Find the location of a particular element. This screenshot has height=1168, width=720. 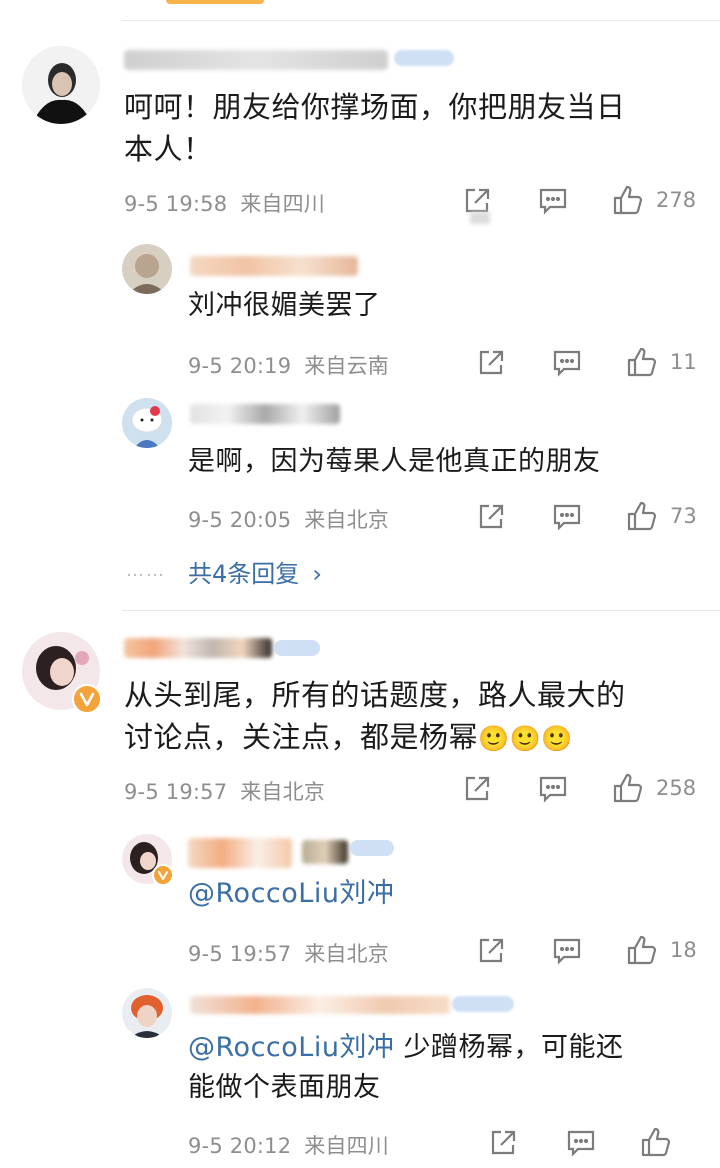

comment-text: 呵呵！朋友给你撑场面，你把朋友当日 本人！ is located at coordinates (375, 128).